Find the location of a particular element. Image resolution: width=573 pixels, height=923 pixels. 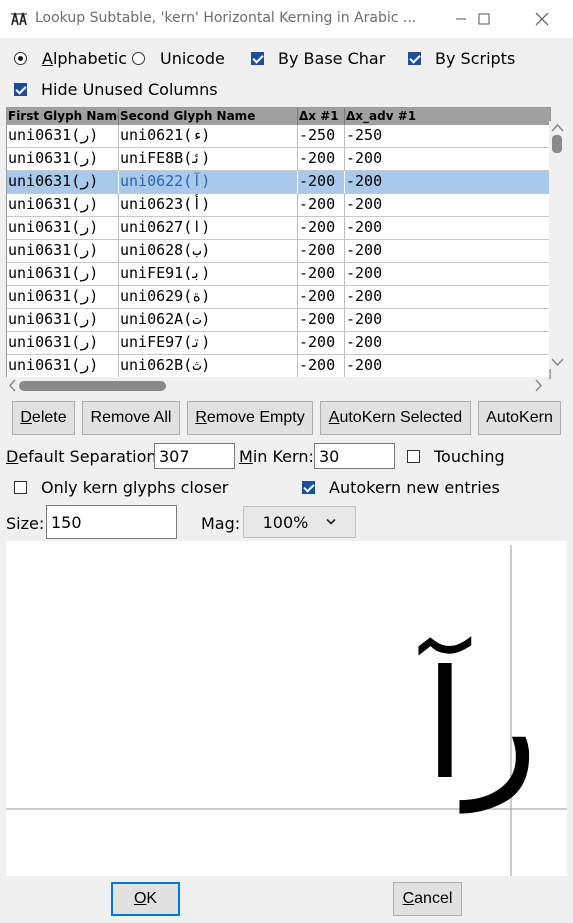

scroll-down-icon is located at coordinates (557, 362).